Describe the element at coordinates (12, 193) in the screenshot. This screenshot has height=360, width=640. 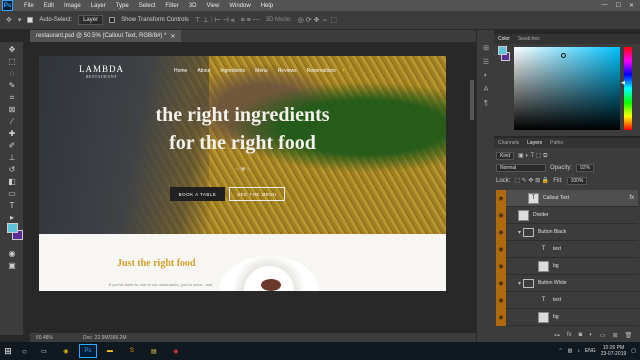
I see `gradient-tool-icon: ▭` at that location.